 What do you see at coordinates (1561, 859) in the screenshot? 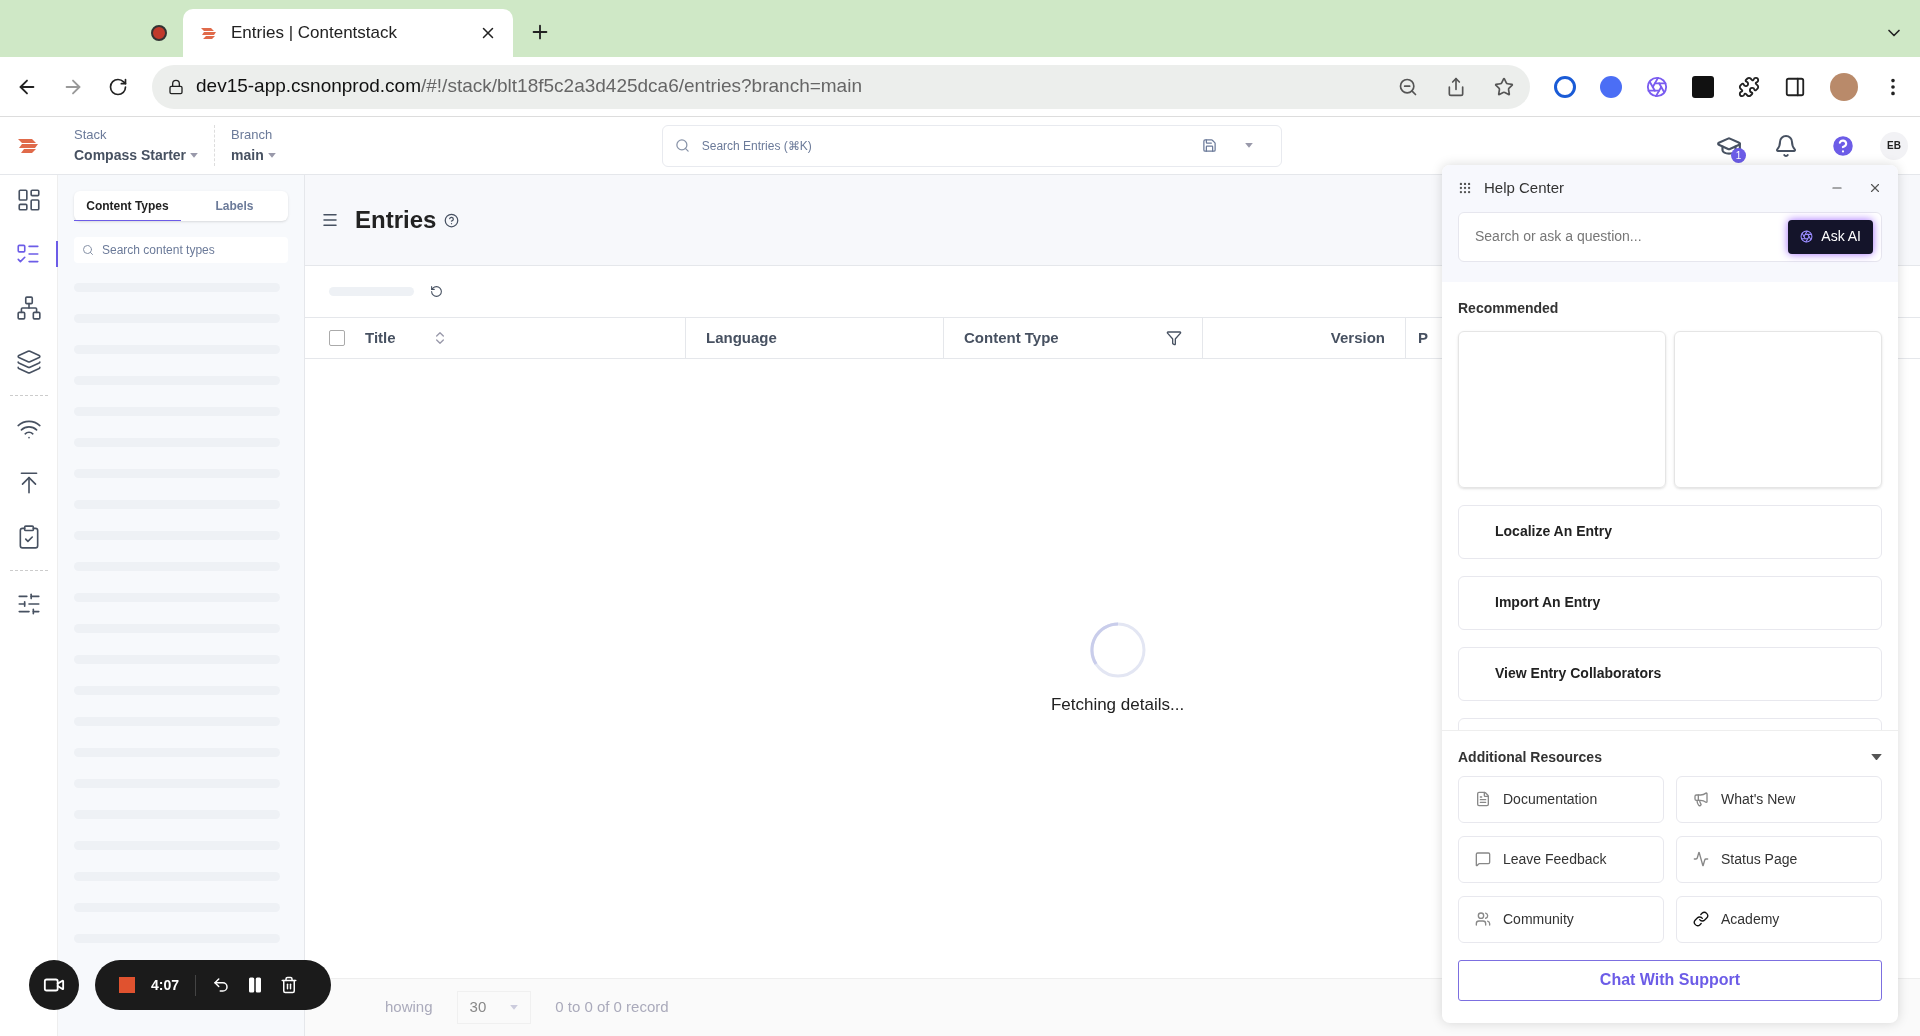
I see `resource-link: Leave Feedback` at bounding box center [1561, 859].